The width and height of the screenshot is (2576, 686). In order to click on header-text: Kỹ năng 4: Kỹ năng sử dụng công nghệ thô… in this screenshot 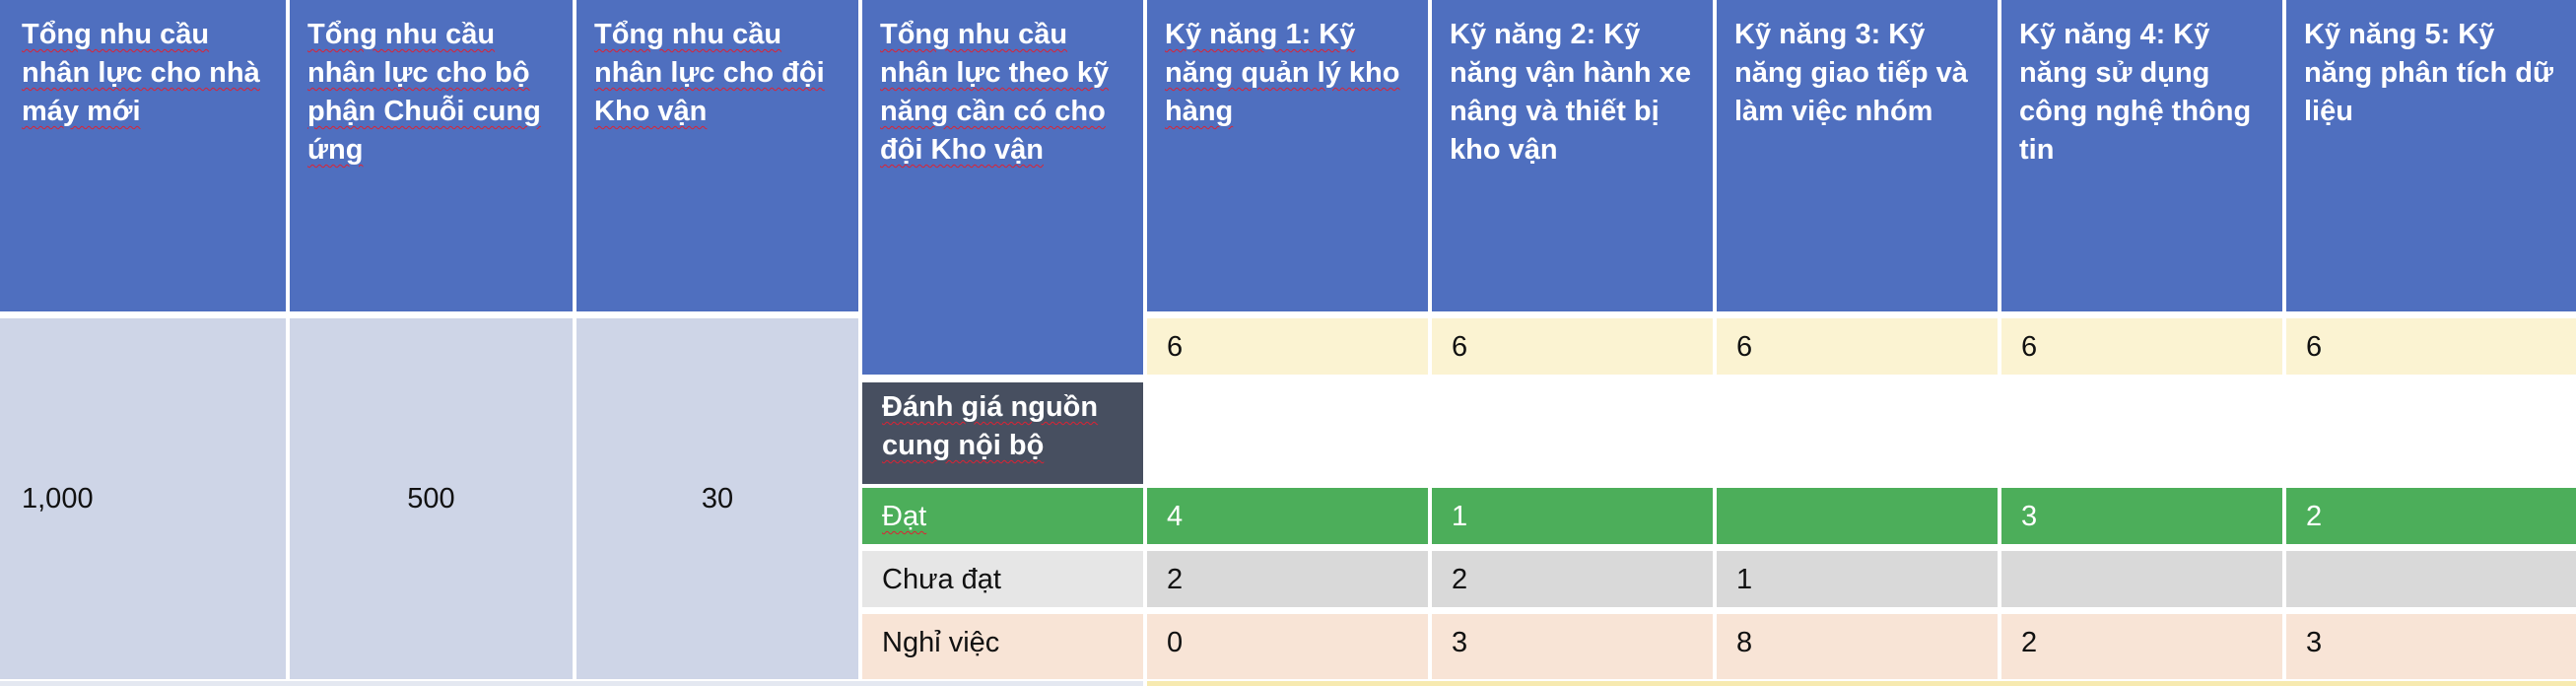, I will do `click(2135, 92)`.